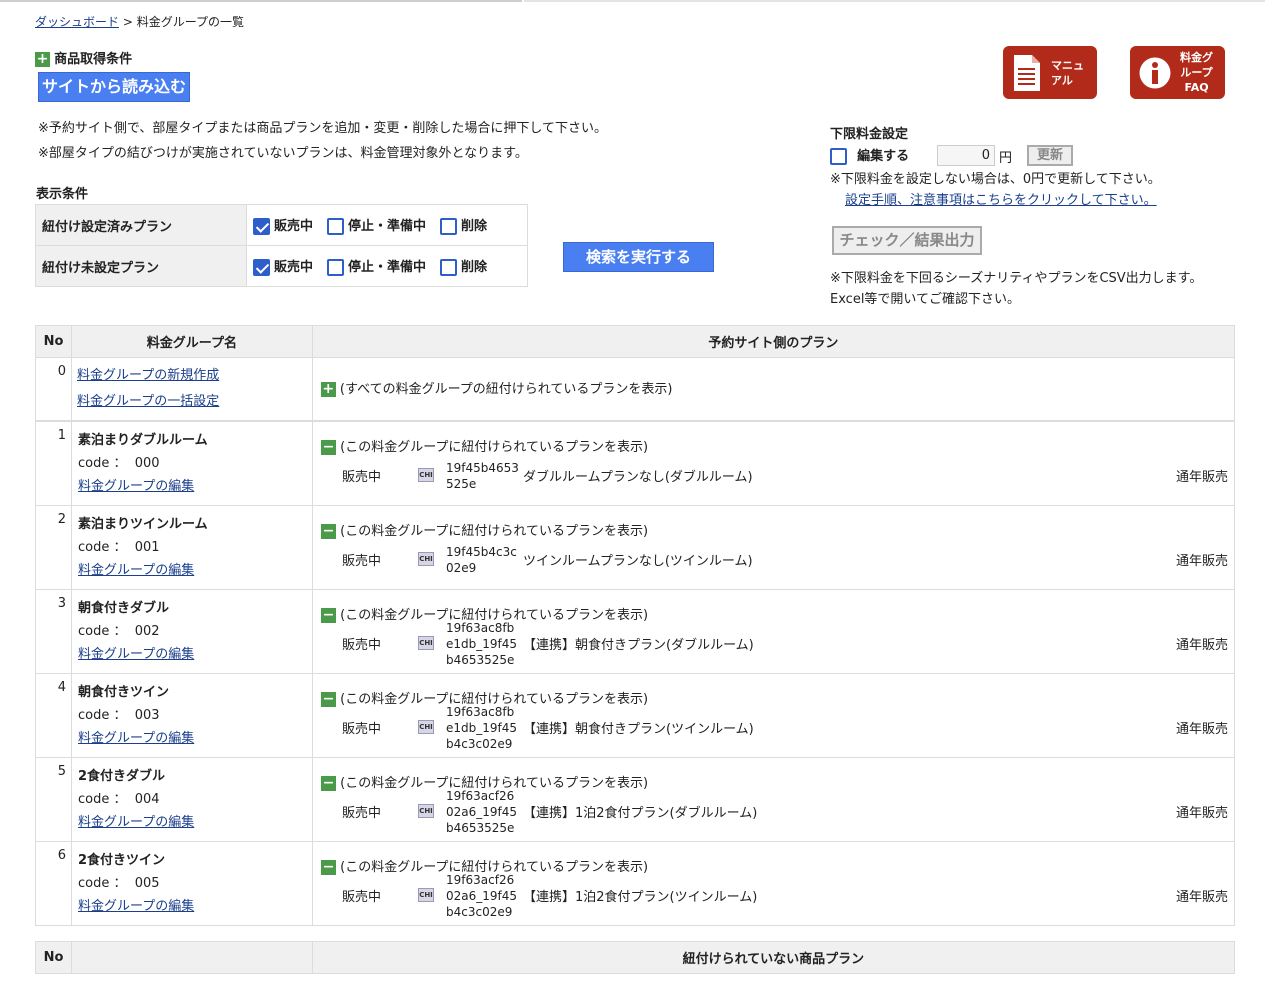 The image size is (1265, 1006). I want to click on manual-button: マニュ アル, so click(1050, 72).